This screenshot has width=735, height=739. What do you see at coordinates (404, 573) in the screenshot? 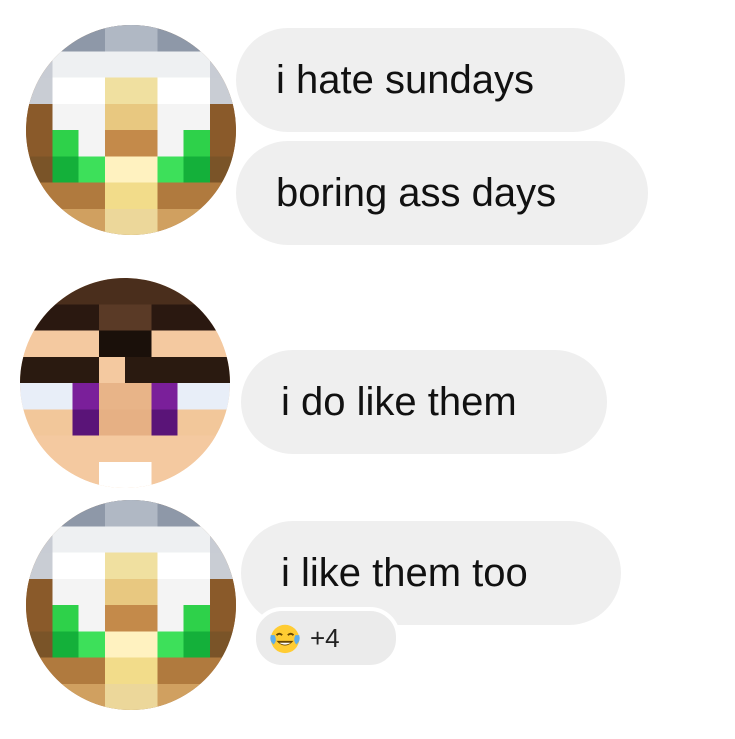
I see `message-text: i like them too` at bounding box center [404, 573].